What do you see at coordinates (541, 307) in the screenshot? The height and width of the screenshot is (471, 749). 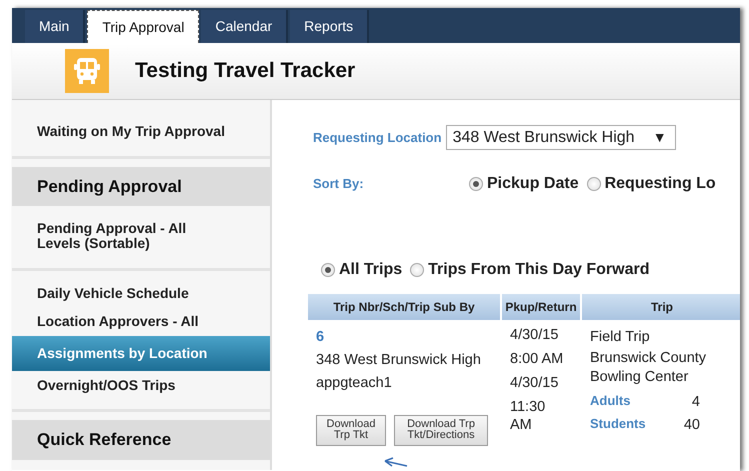 I see `column-header: Pkup/Return` at bounding box center [541, 307].